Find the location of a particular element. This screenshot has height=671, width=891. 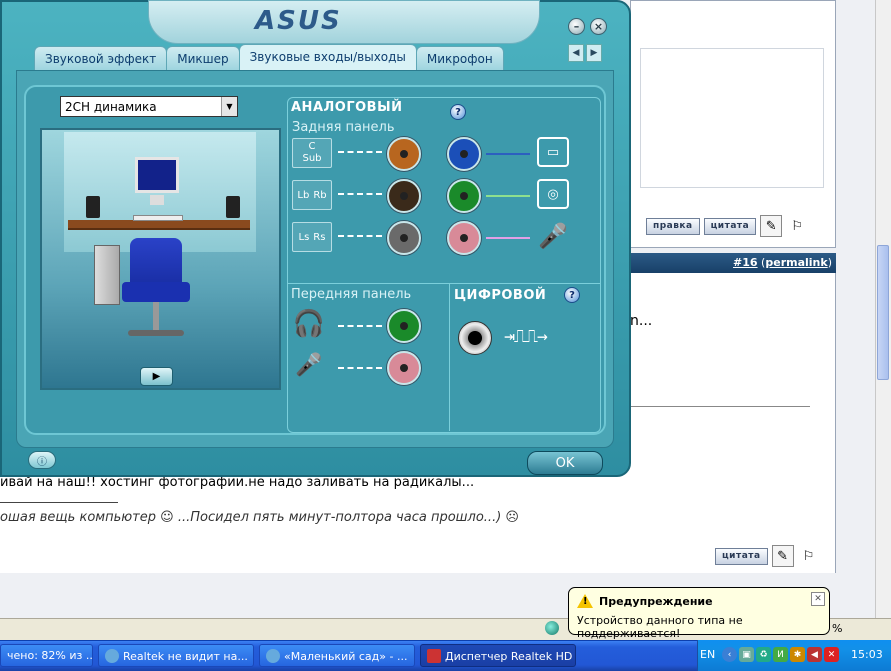

left-speaker-graphic is located at coordinates (93, 207).